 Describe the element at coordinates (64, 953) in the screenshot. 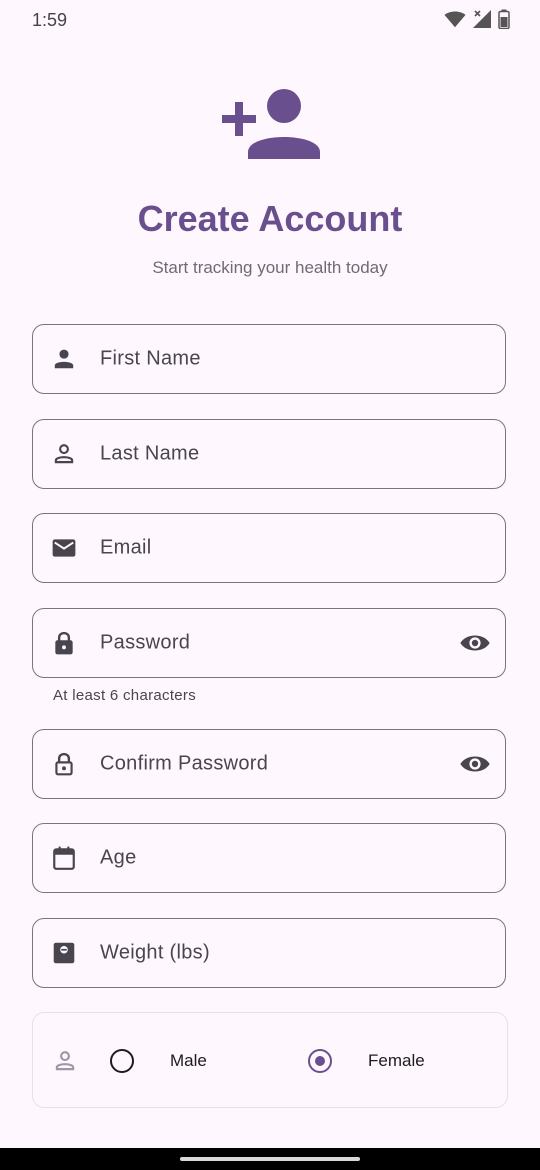

I see `scale-icon` at that location.